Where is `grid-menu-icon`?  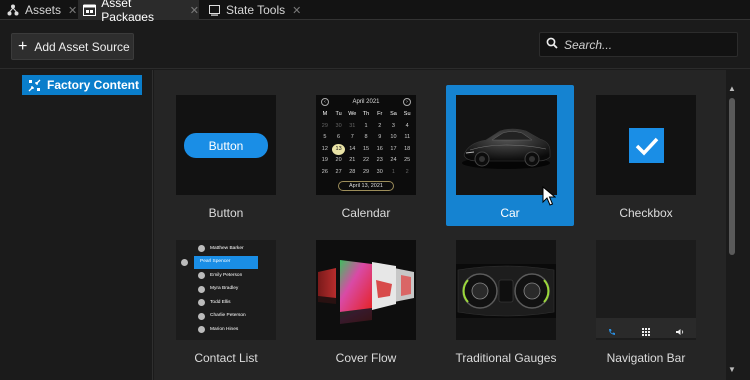 grid-menu-icon is located at coordinates (646, 331).